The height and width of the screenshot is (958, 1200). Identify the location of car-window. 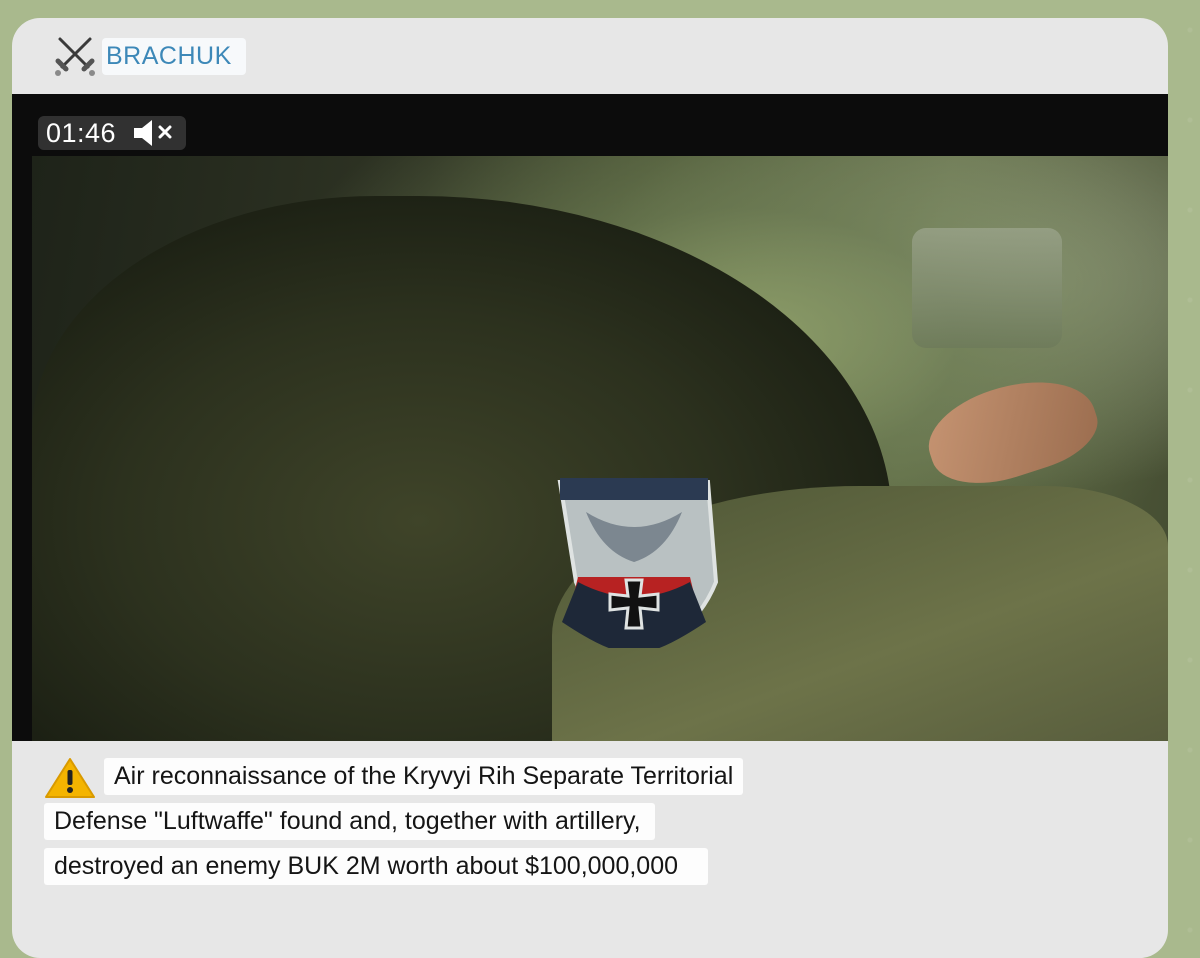
(987, 288).